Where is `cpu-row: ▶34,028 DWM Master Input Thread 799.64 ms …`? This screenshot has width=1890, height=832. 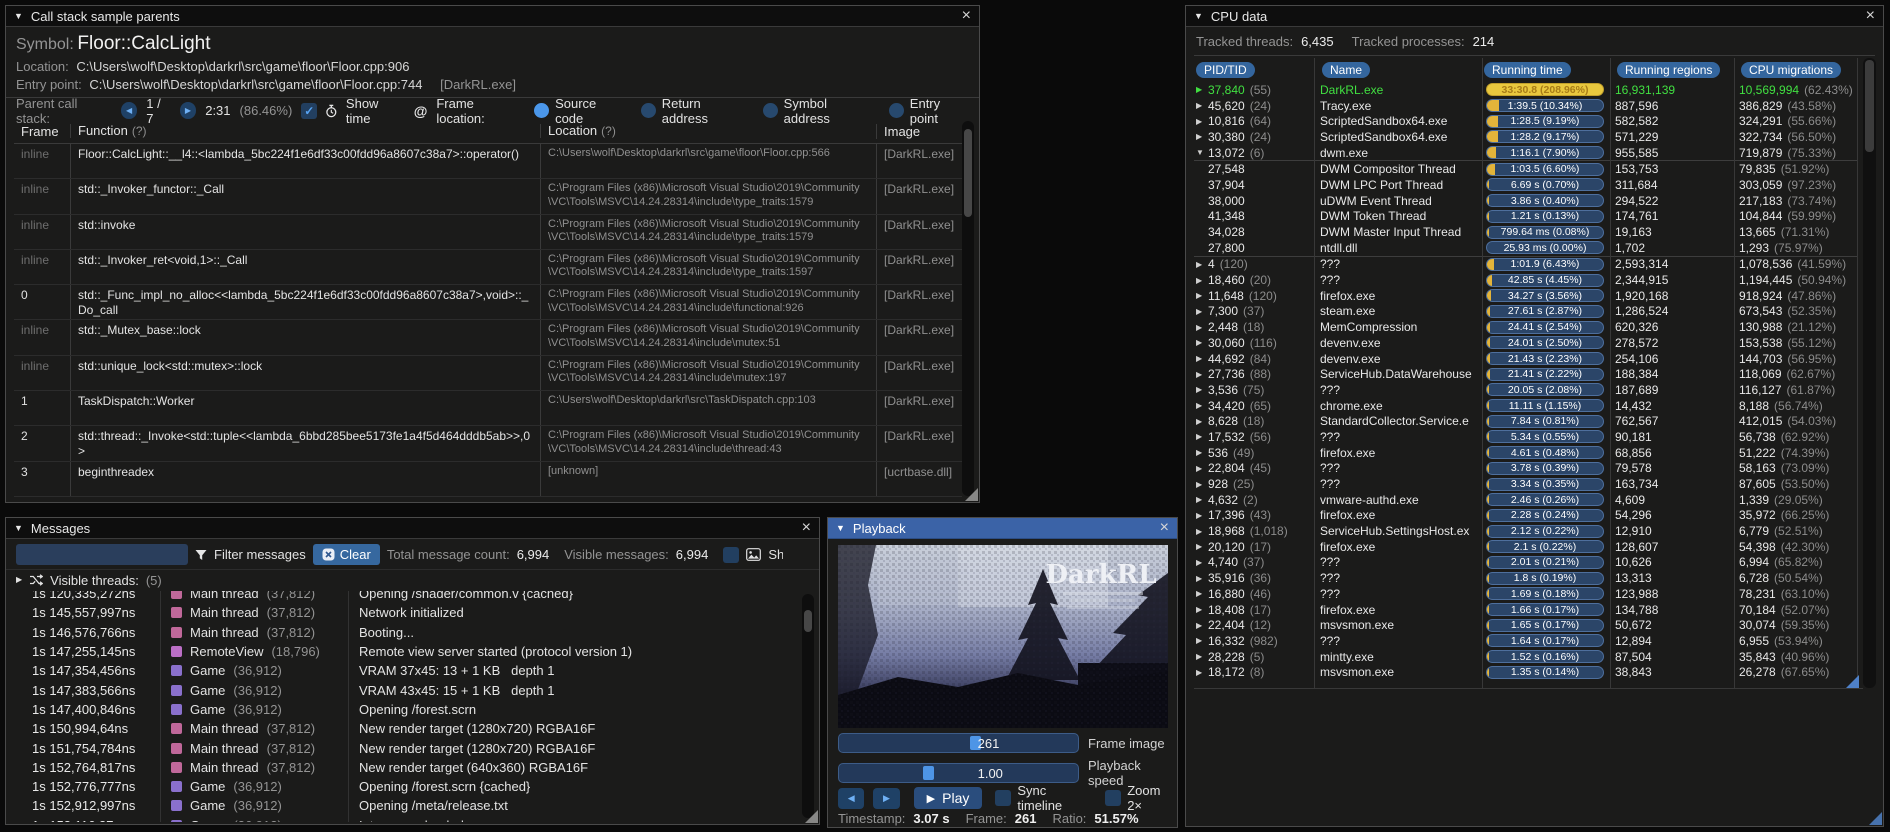 cpu-row: ▶34,028 DWM Master Input Thread 799.64 ms … is located at coordinates (1525, 232).